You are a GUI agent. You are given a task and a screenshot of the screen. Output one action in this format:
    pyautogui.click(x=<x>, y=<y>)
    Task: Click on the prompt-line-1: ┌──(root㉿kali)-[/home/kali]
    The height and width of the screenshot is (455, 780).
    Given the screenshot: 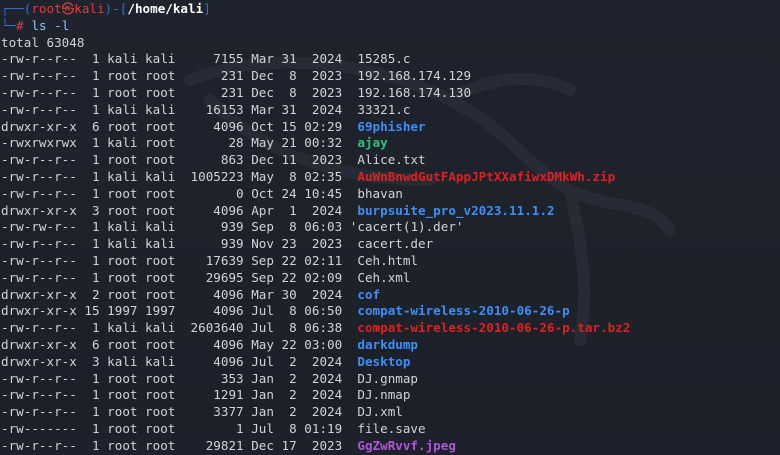 What is the action you would take?
    pyautogui.click(x=390, y=9)
    